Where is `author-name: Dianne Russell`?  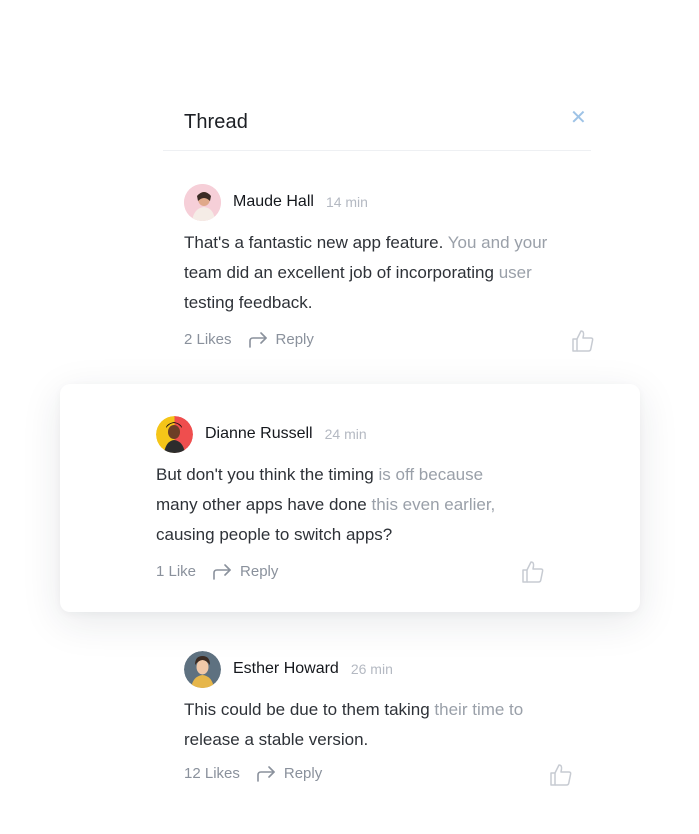 author-name: Dianne Russell is located at coordinates (259, 434).